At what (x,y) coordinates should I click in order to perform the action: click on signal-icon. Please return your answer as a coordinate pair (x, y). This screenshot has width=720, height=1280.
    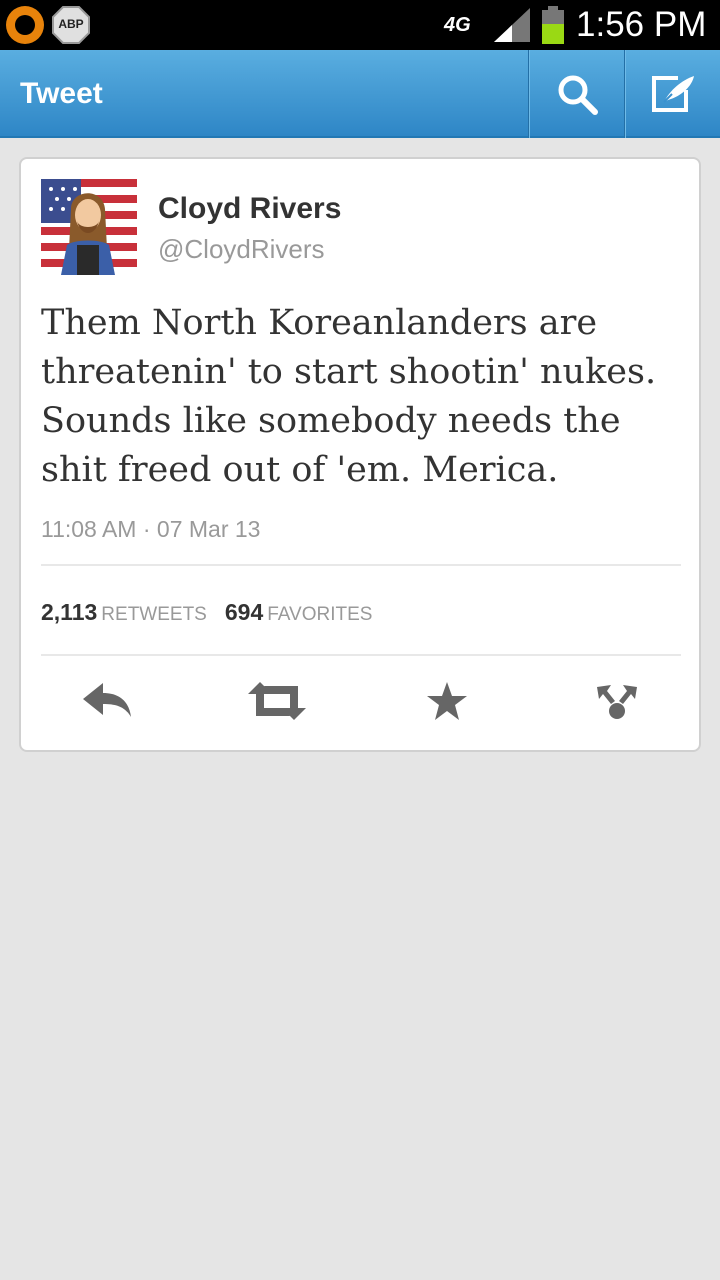
    Looking at the image, I should click on (512, 25).